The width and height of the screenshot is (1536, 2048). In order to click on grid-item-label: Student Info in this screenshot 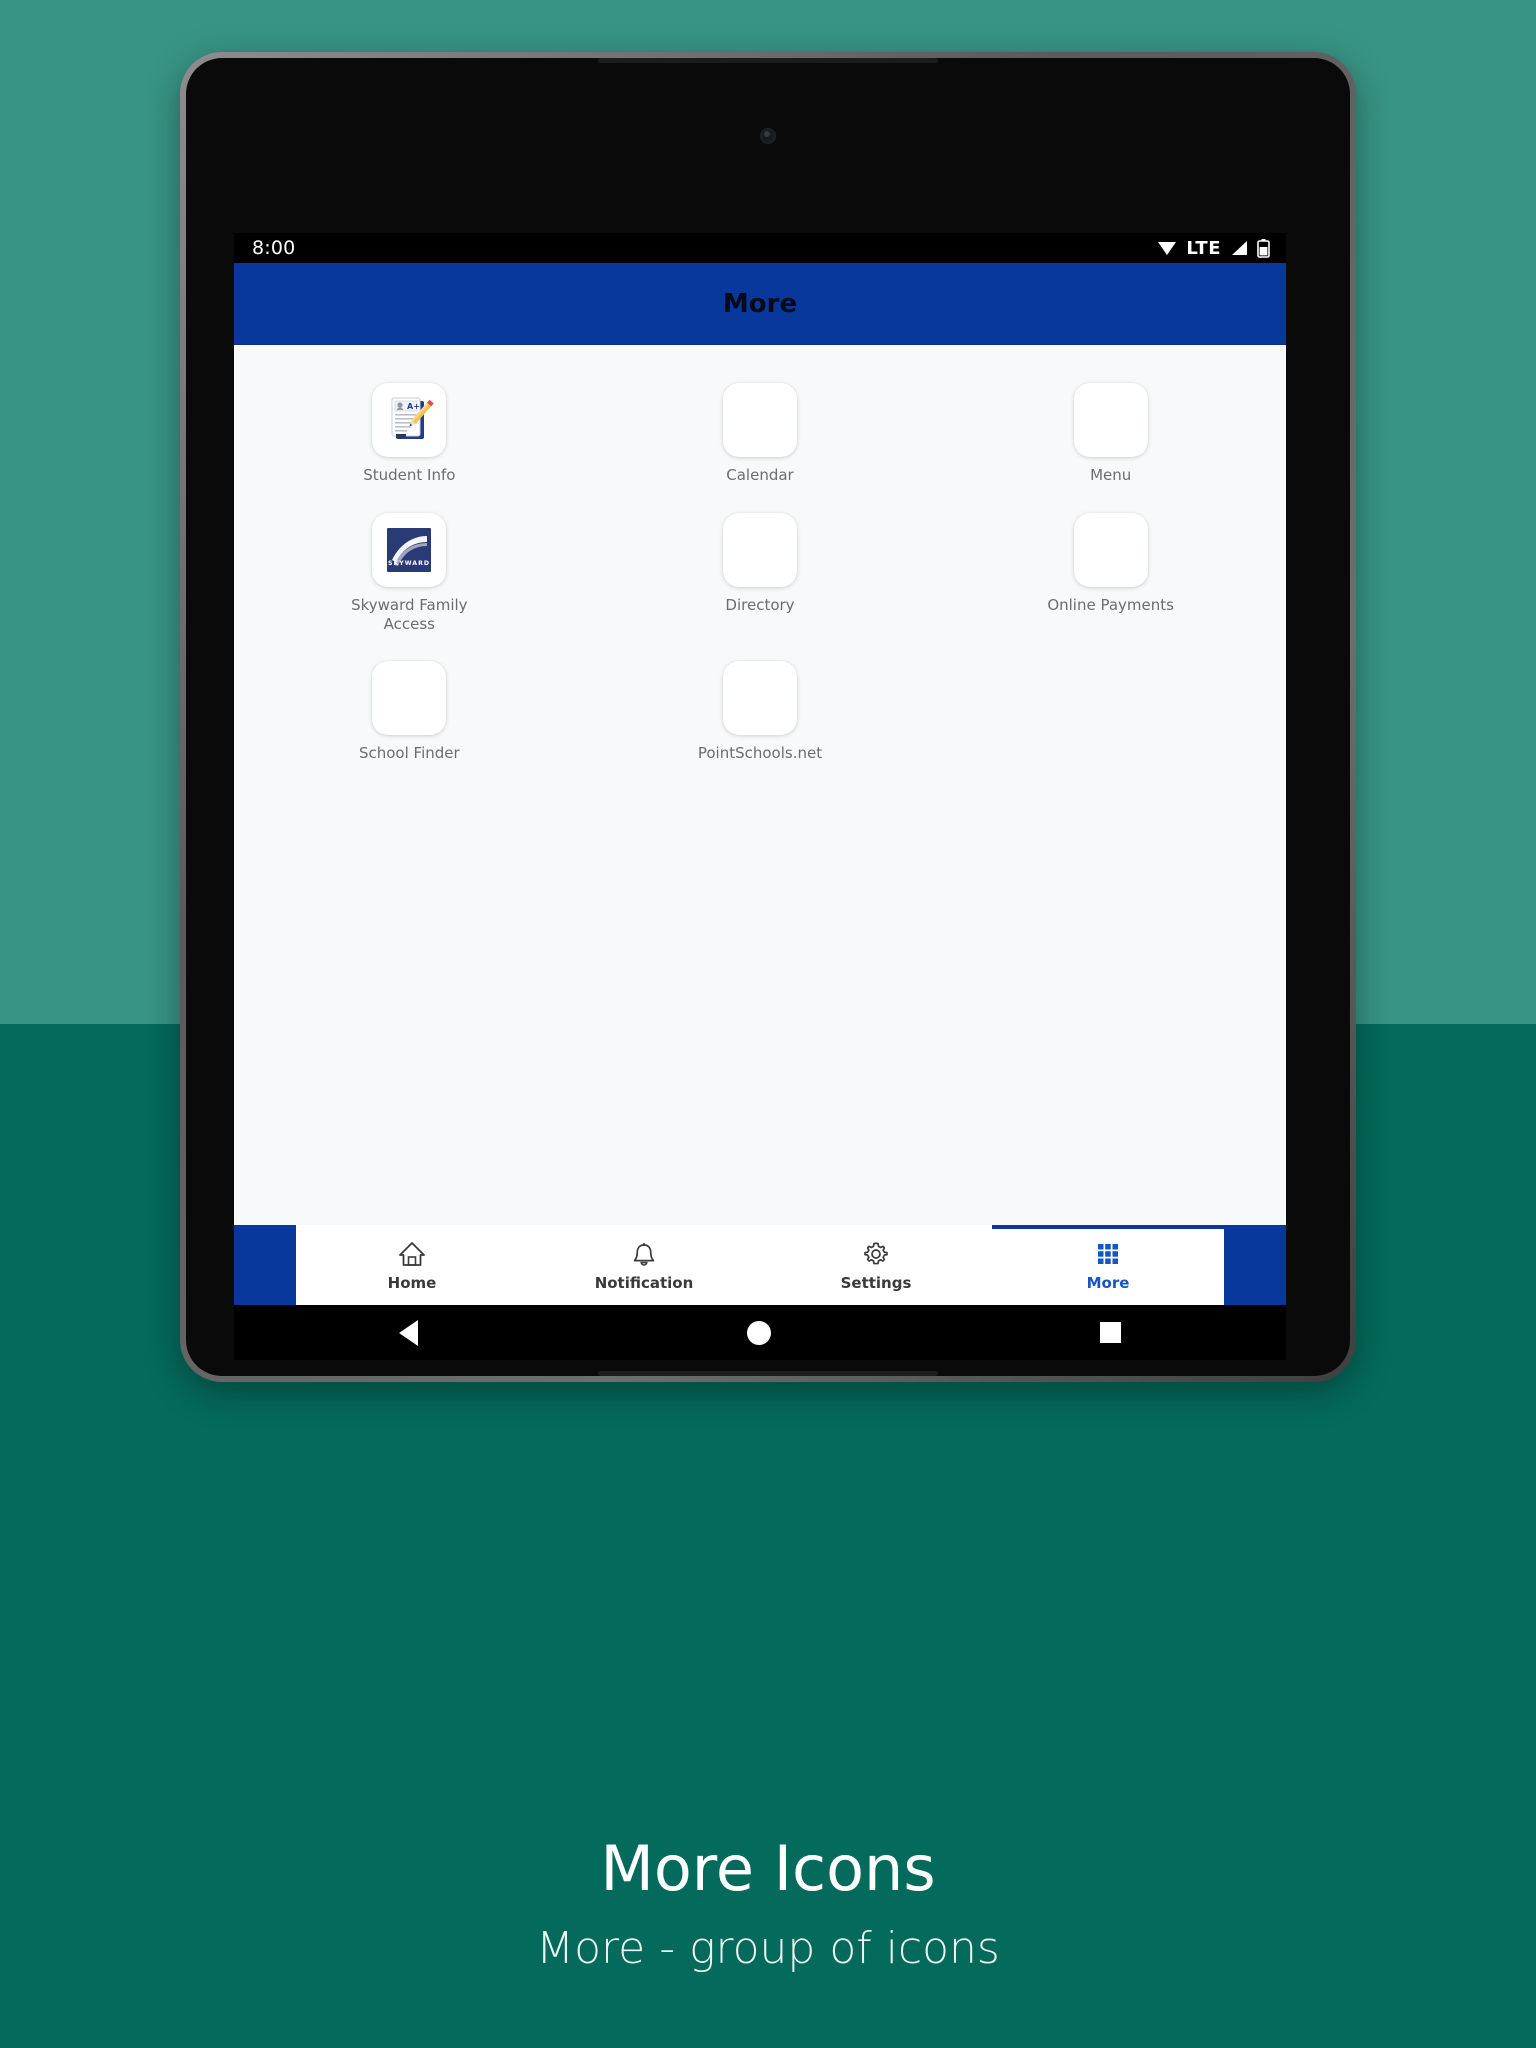, I will do `click(409, 475)`.